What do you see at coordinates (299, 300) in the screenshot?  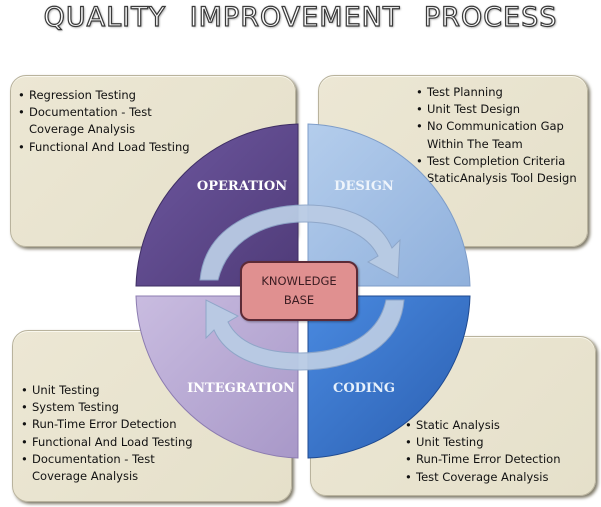 I see `knowledge-base-line2: BASE` at bounding box center [299, 300].